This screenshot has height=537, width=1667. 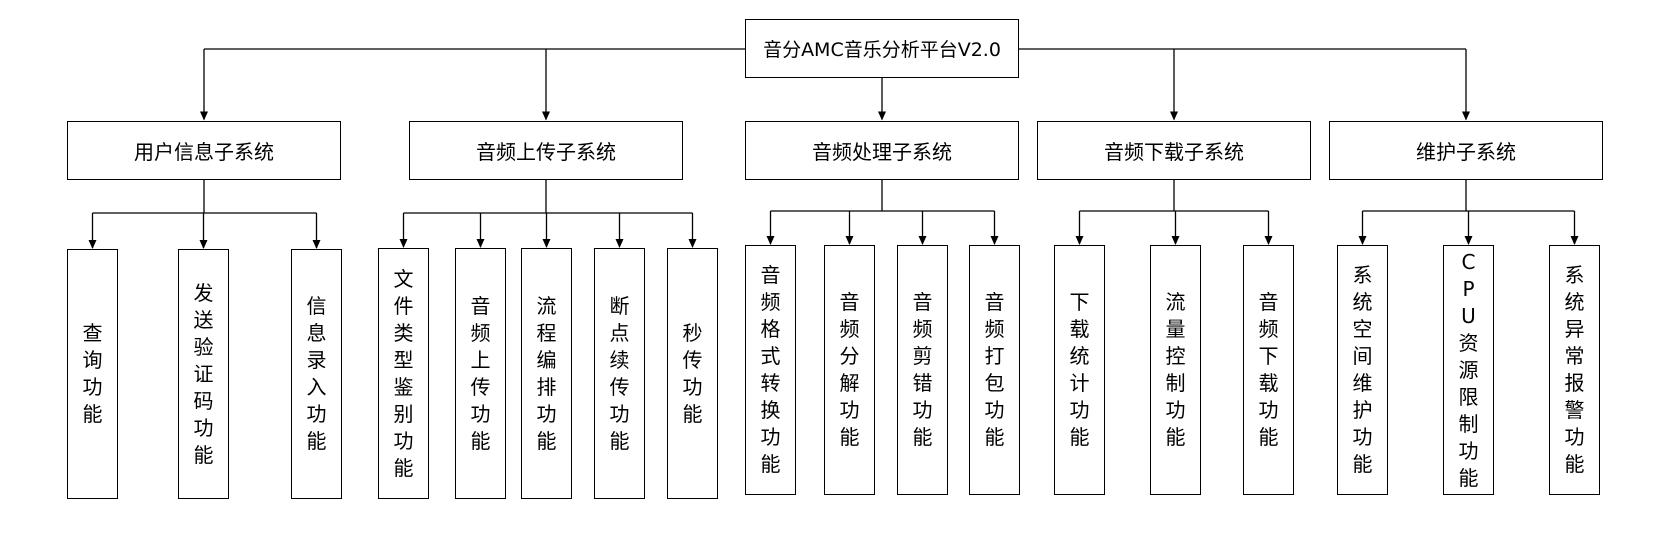 I want to click on function-label: 秒传功能, so click(x=692, y=373).